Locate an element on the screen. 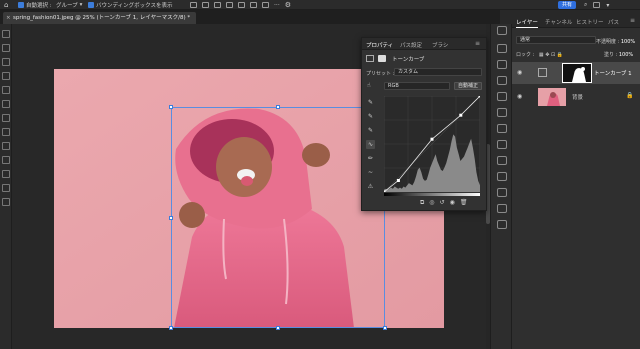  tab-channels: チャンネル is located at coordinates (558, 22).